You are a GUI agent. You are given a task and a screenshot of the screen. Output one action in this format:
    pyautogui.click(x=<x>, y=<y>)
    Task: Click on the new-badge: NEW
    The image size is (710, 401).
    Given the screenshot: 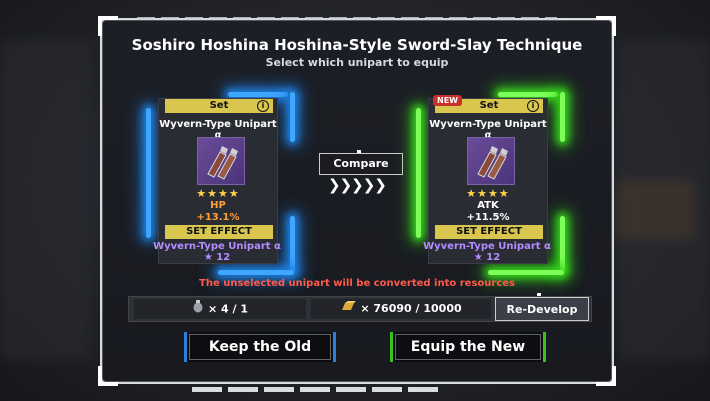 What is the action you would take?
    pyautogui.click(x=447, y=100)
    